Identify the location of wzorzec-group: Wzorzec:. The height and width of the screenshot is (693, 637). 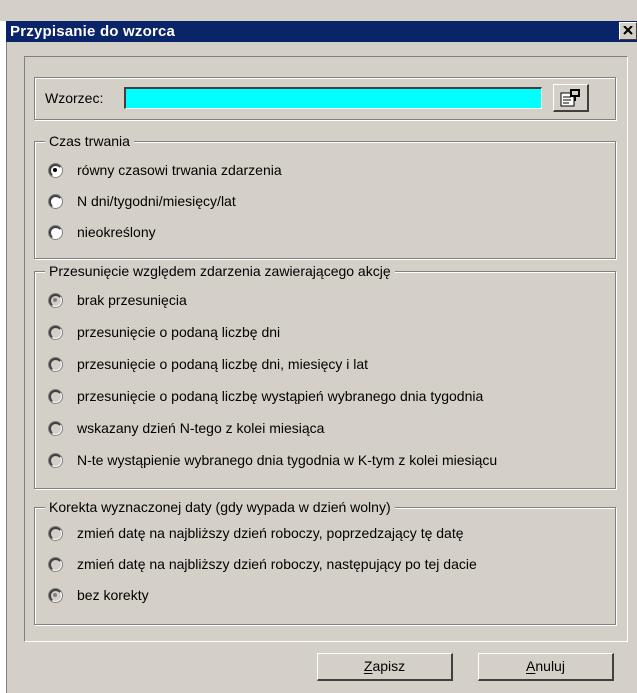
(325, 98).